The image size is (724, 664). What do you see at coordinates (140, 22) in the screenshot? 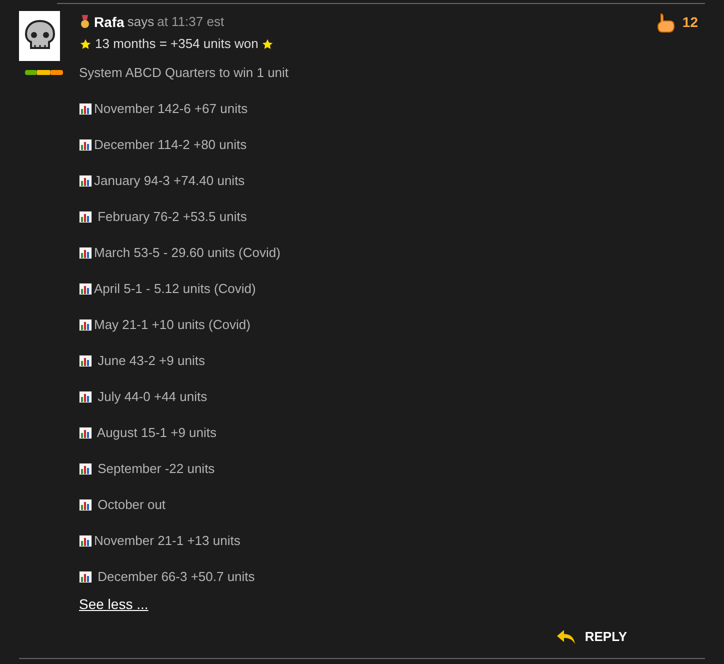
I see `says-label: says` at bounding box center [140, 22].